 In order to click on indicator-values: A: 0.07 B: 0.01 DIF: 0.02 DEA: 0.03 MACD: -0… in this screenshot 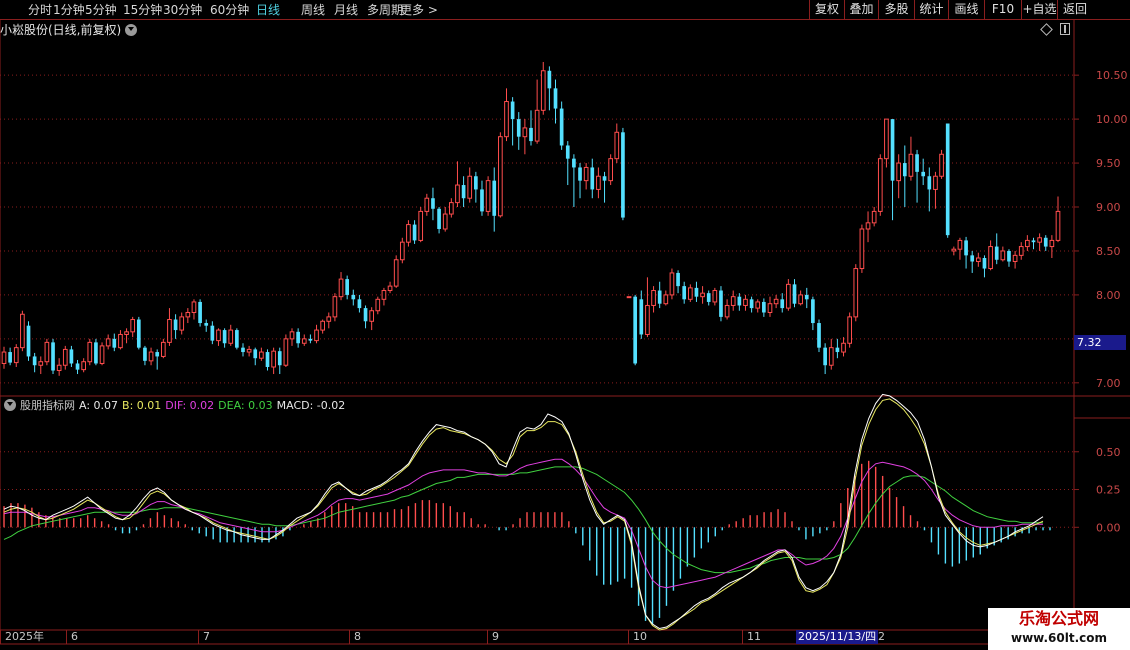, I will do `click(214, 405)`.